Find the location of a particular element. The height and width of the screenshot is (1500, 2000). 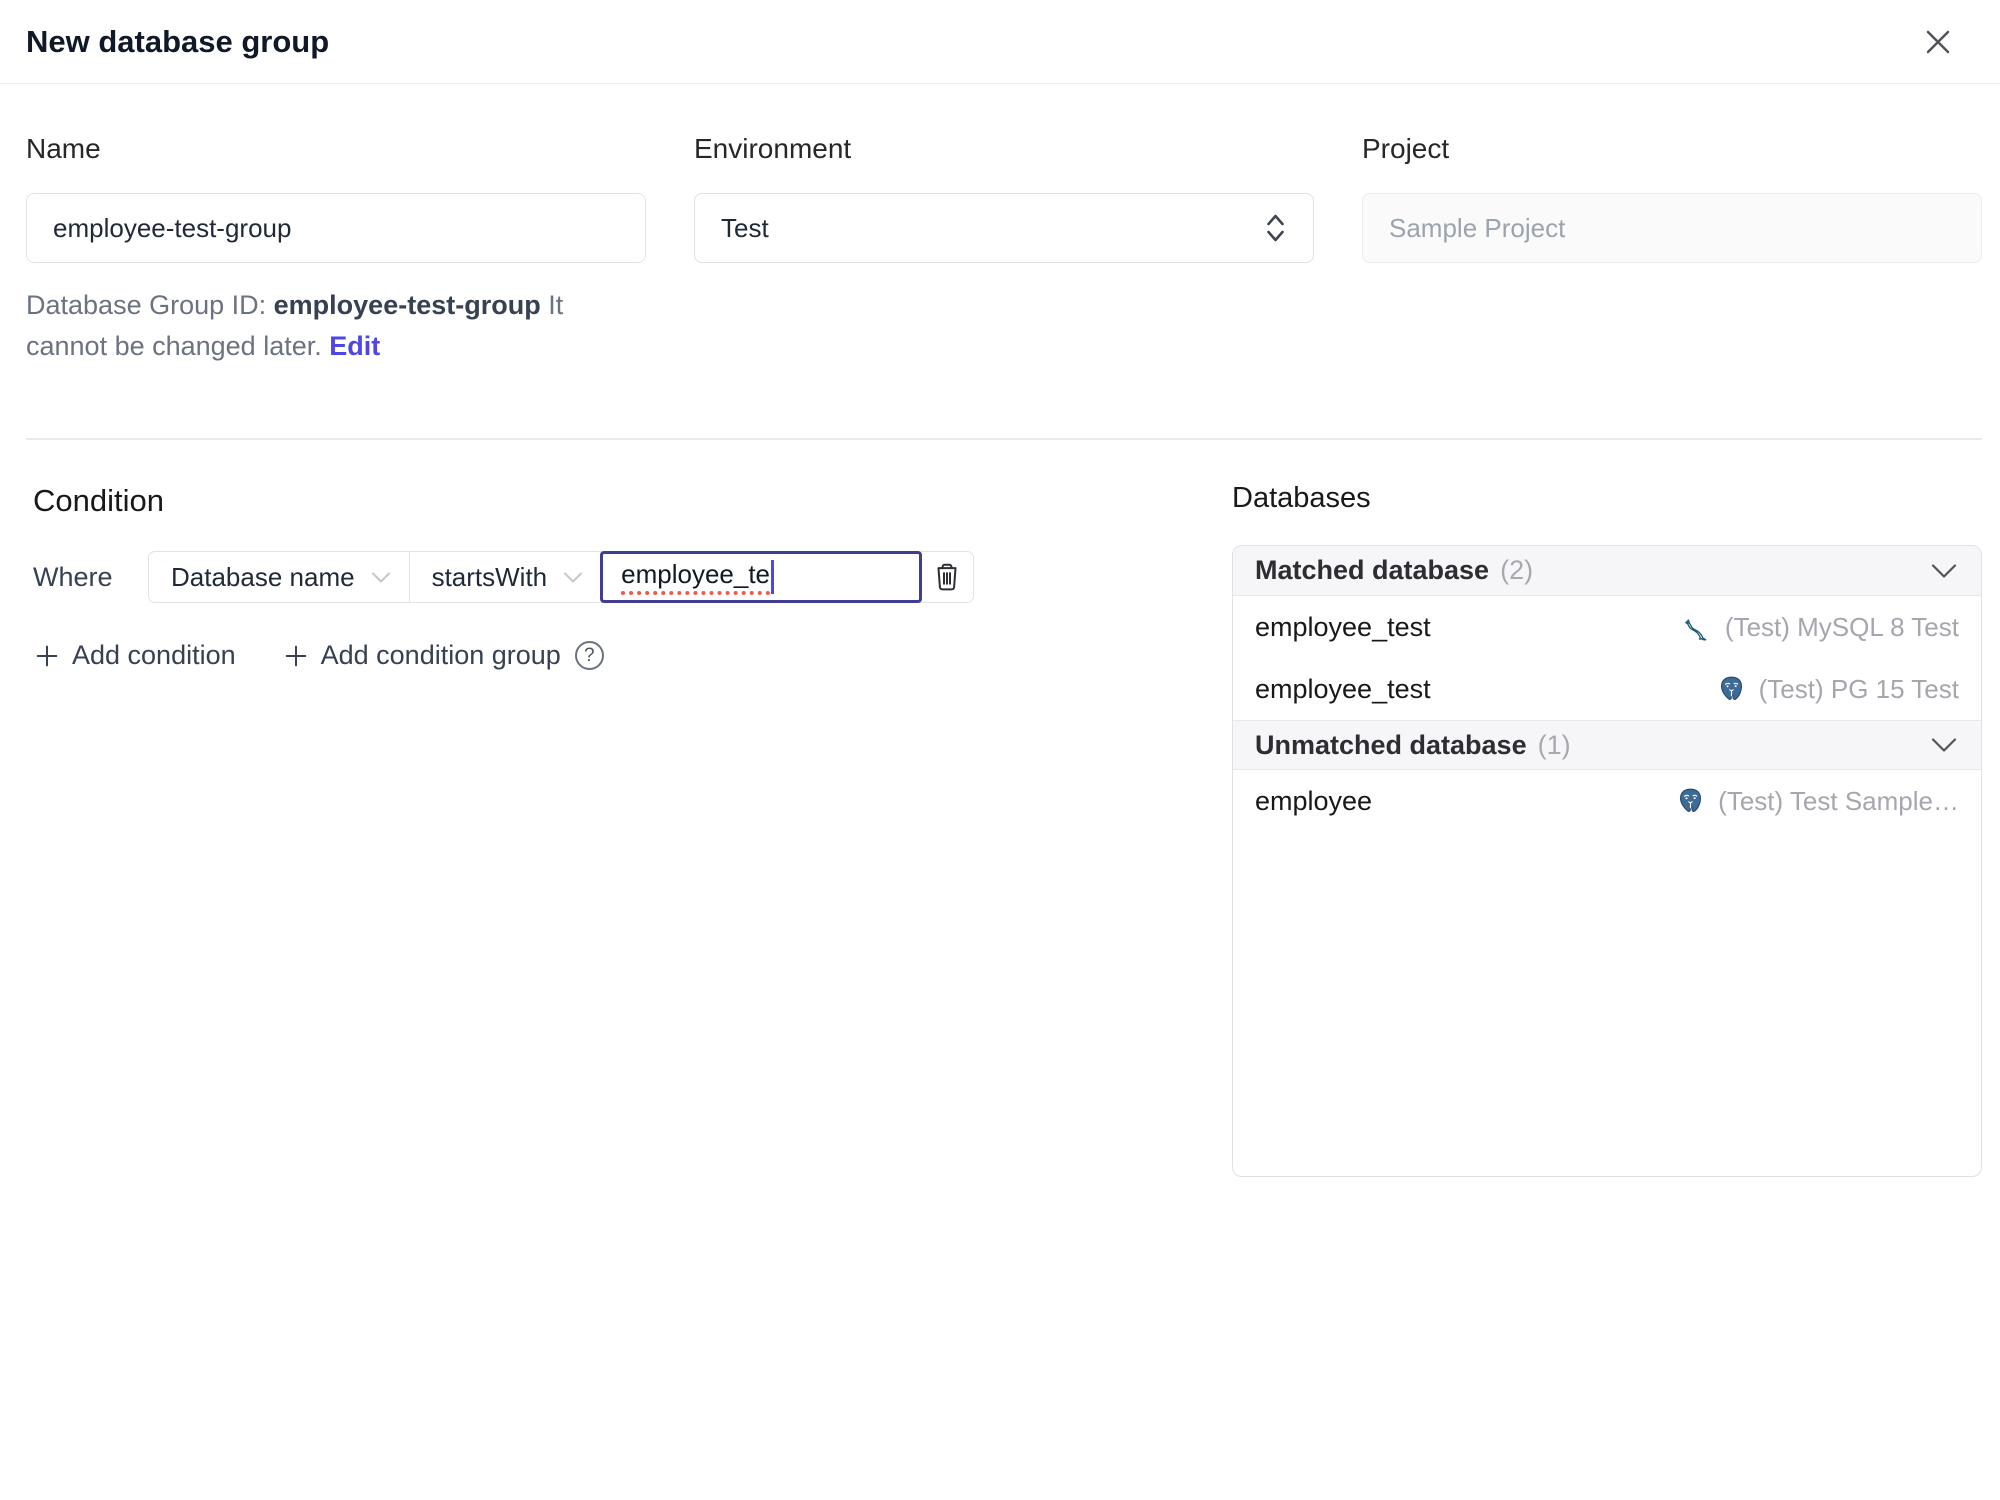

databases-heading: Databases is located at coordinates (1301, 498).